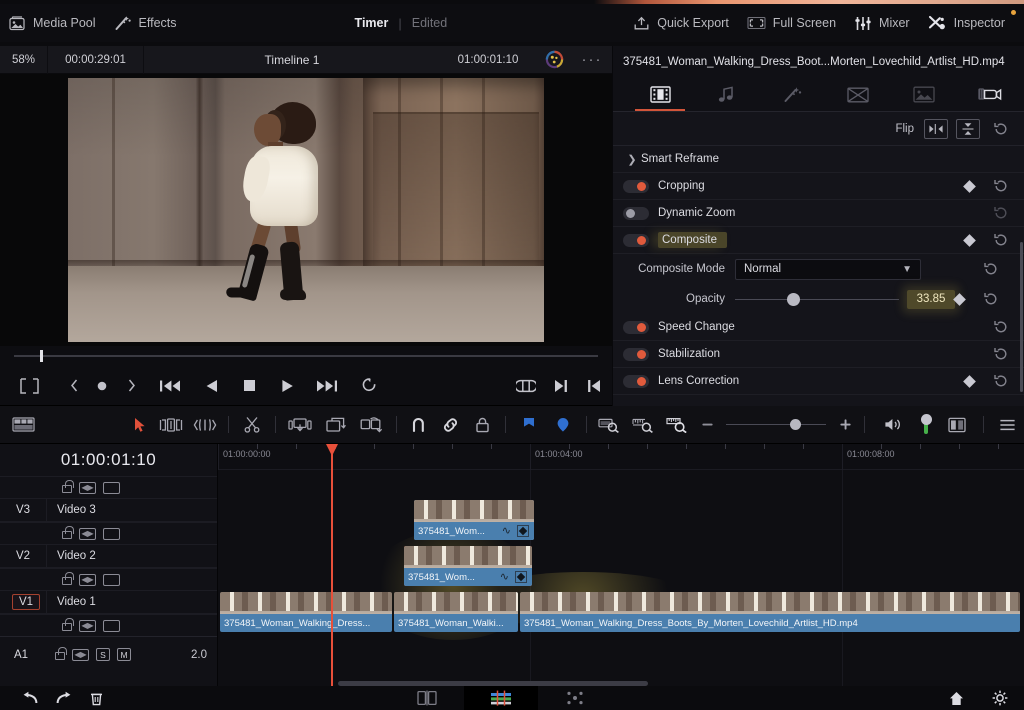 The width and height of the screenshot is (1024, 710). Describe the element at coordinates (610, 425) in the screenshot. I see `fit-timeline-button` at that location.